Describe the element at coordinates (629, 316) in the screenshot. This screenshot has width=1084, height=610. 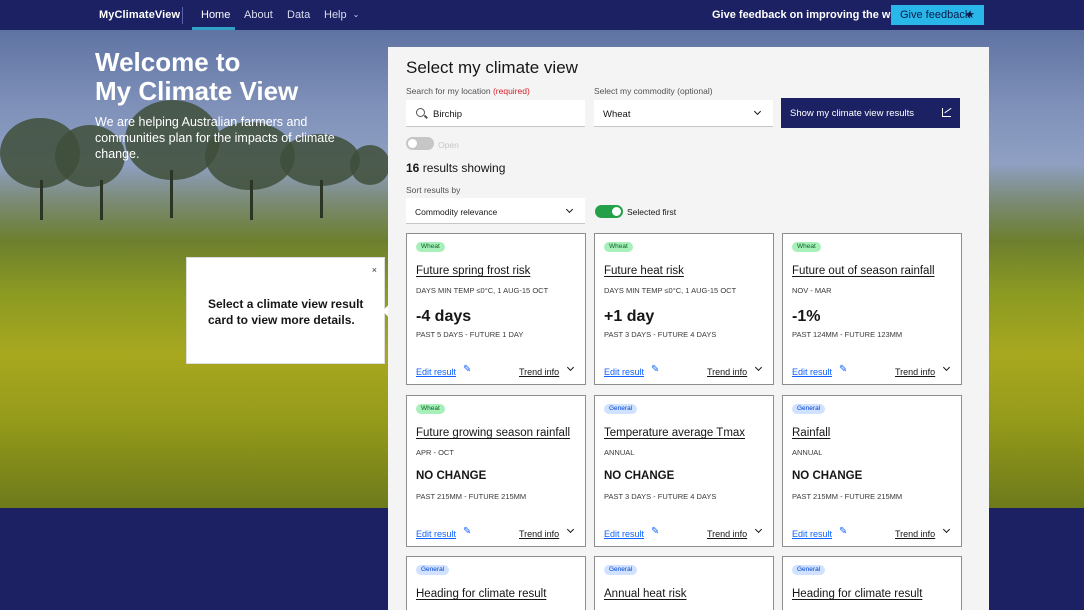
I see `card-value: +1 day` at that location.